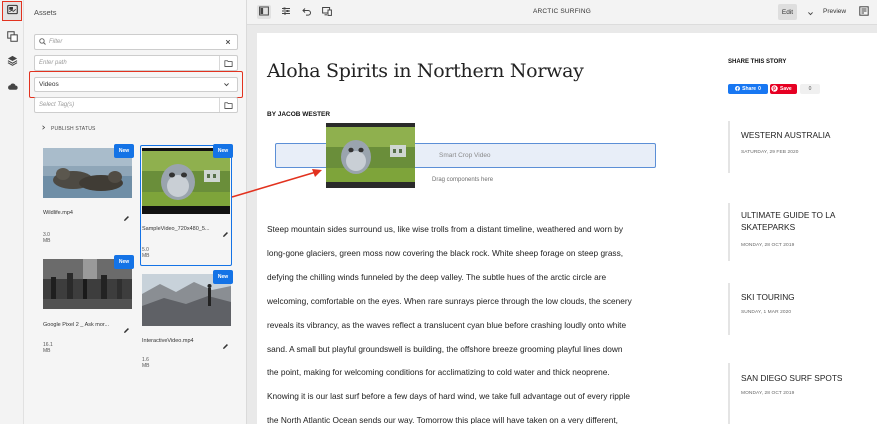 The image size is (877, 424). Describe the element at coordinates (298, 114) in the screenshot. I see `article-byline: BY JACOB WESTER` at that location.